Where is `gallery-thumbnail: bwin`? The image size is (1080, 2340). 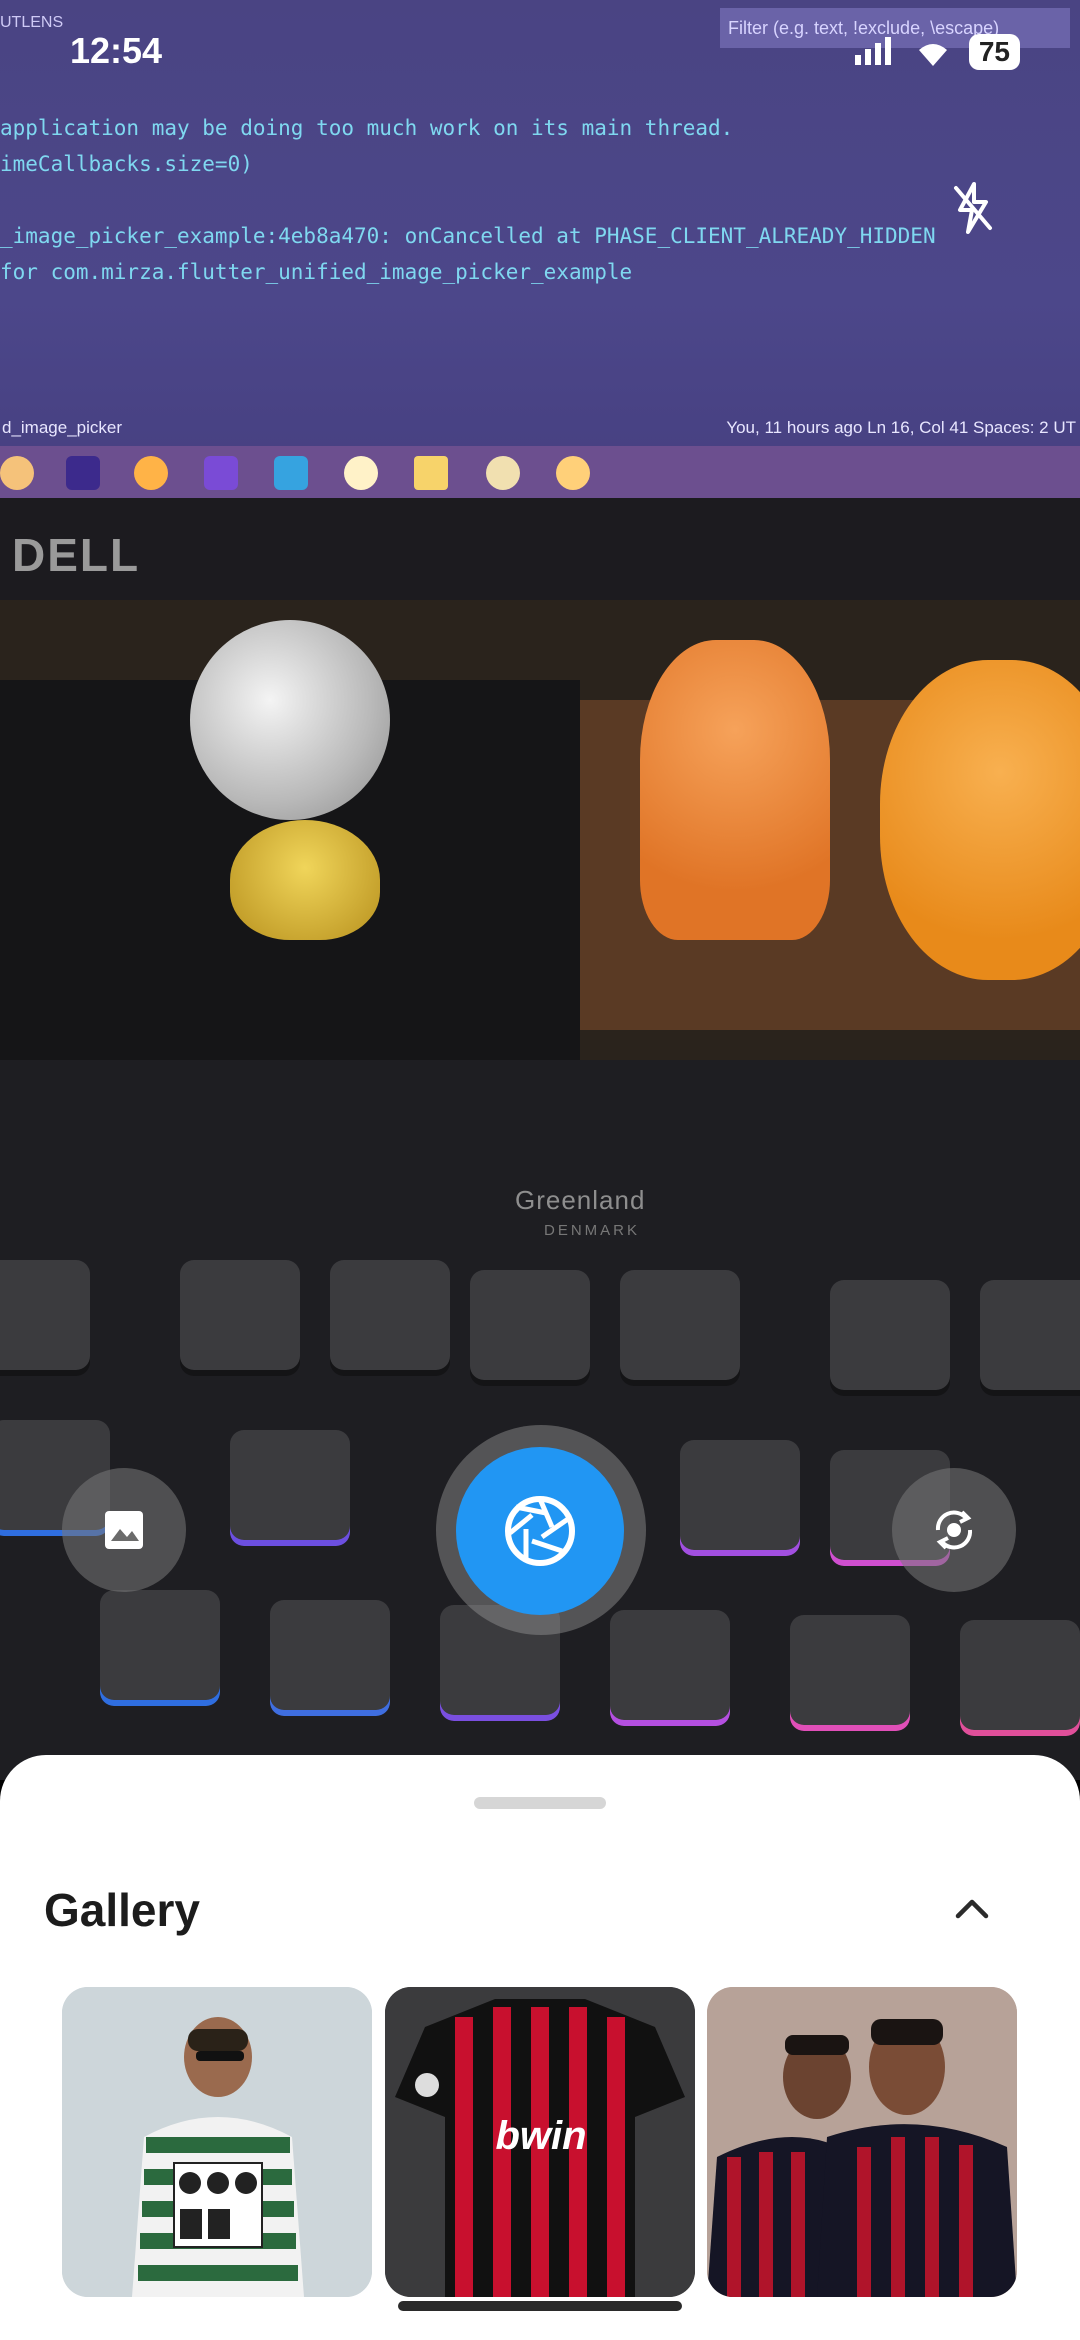
gallery-thumbnail: bwin is located at coordinates (540, 2142).